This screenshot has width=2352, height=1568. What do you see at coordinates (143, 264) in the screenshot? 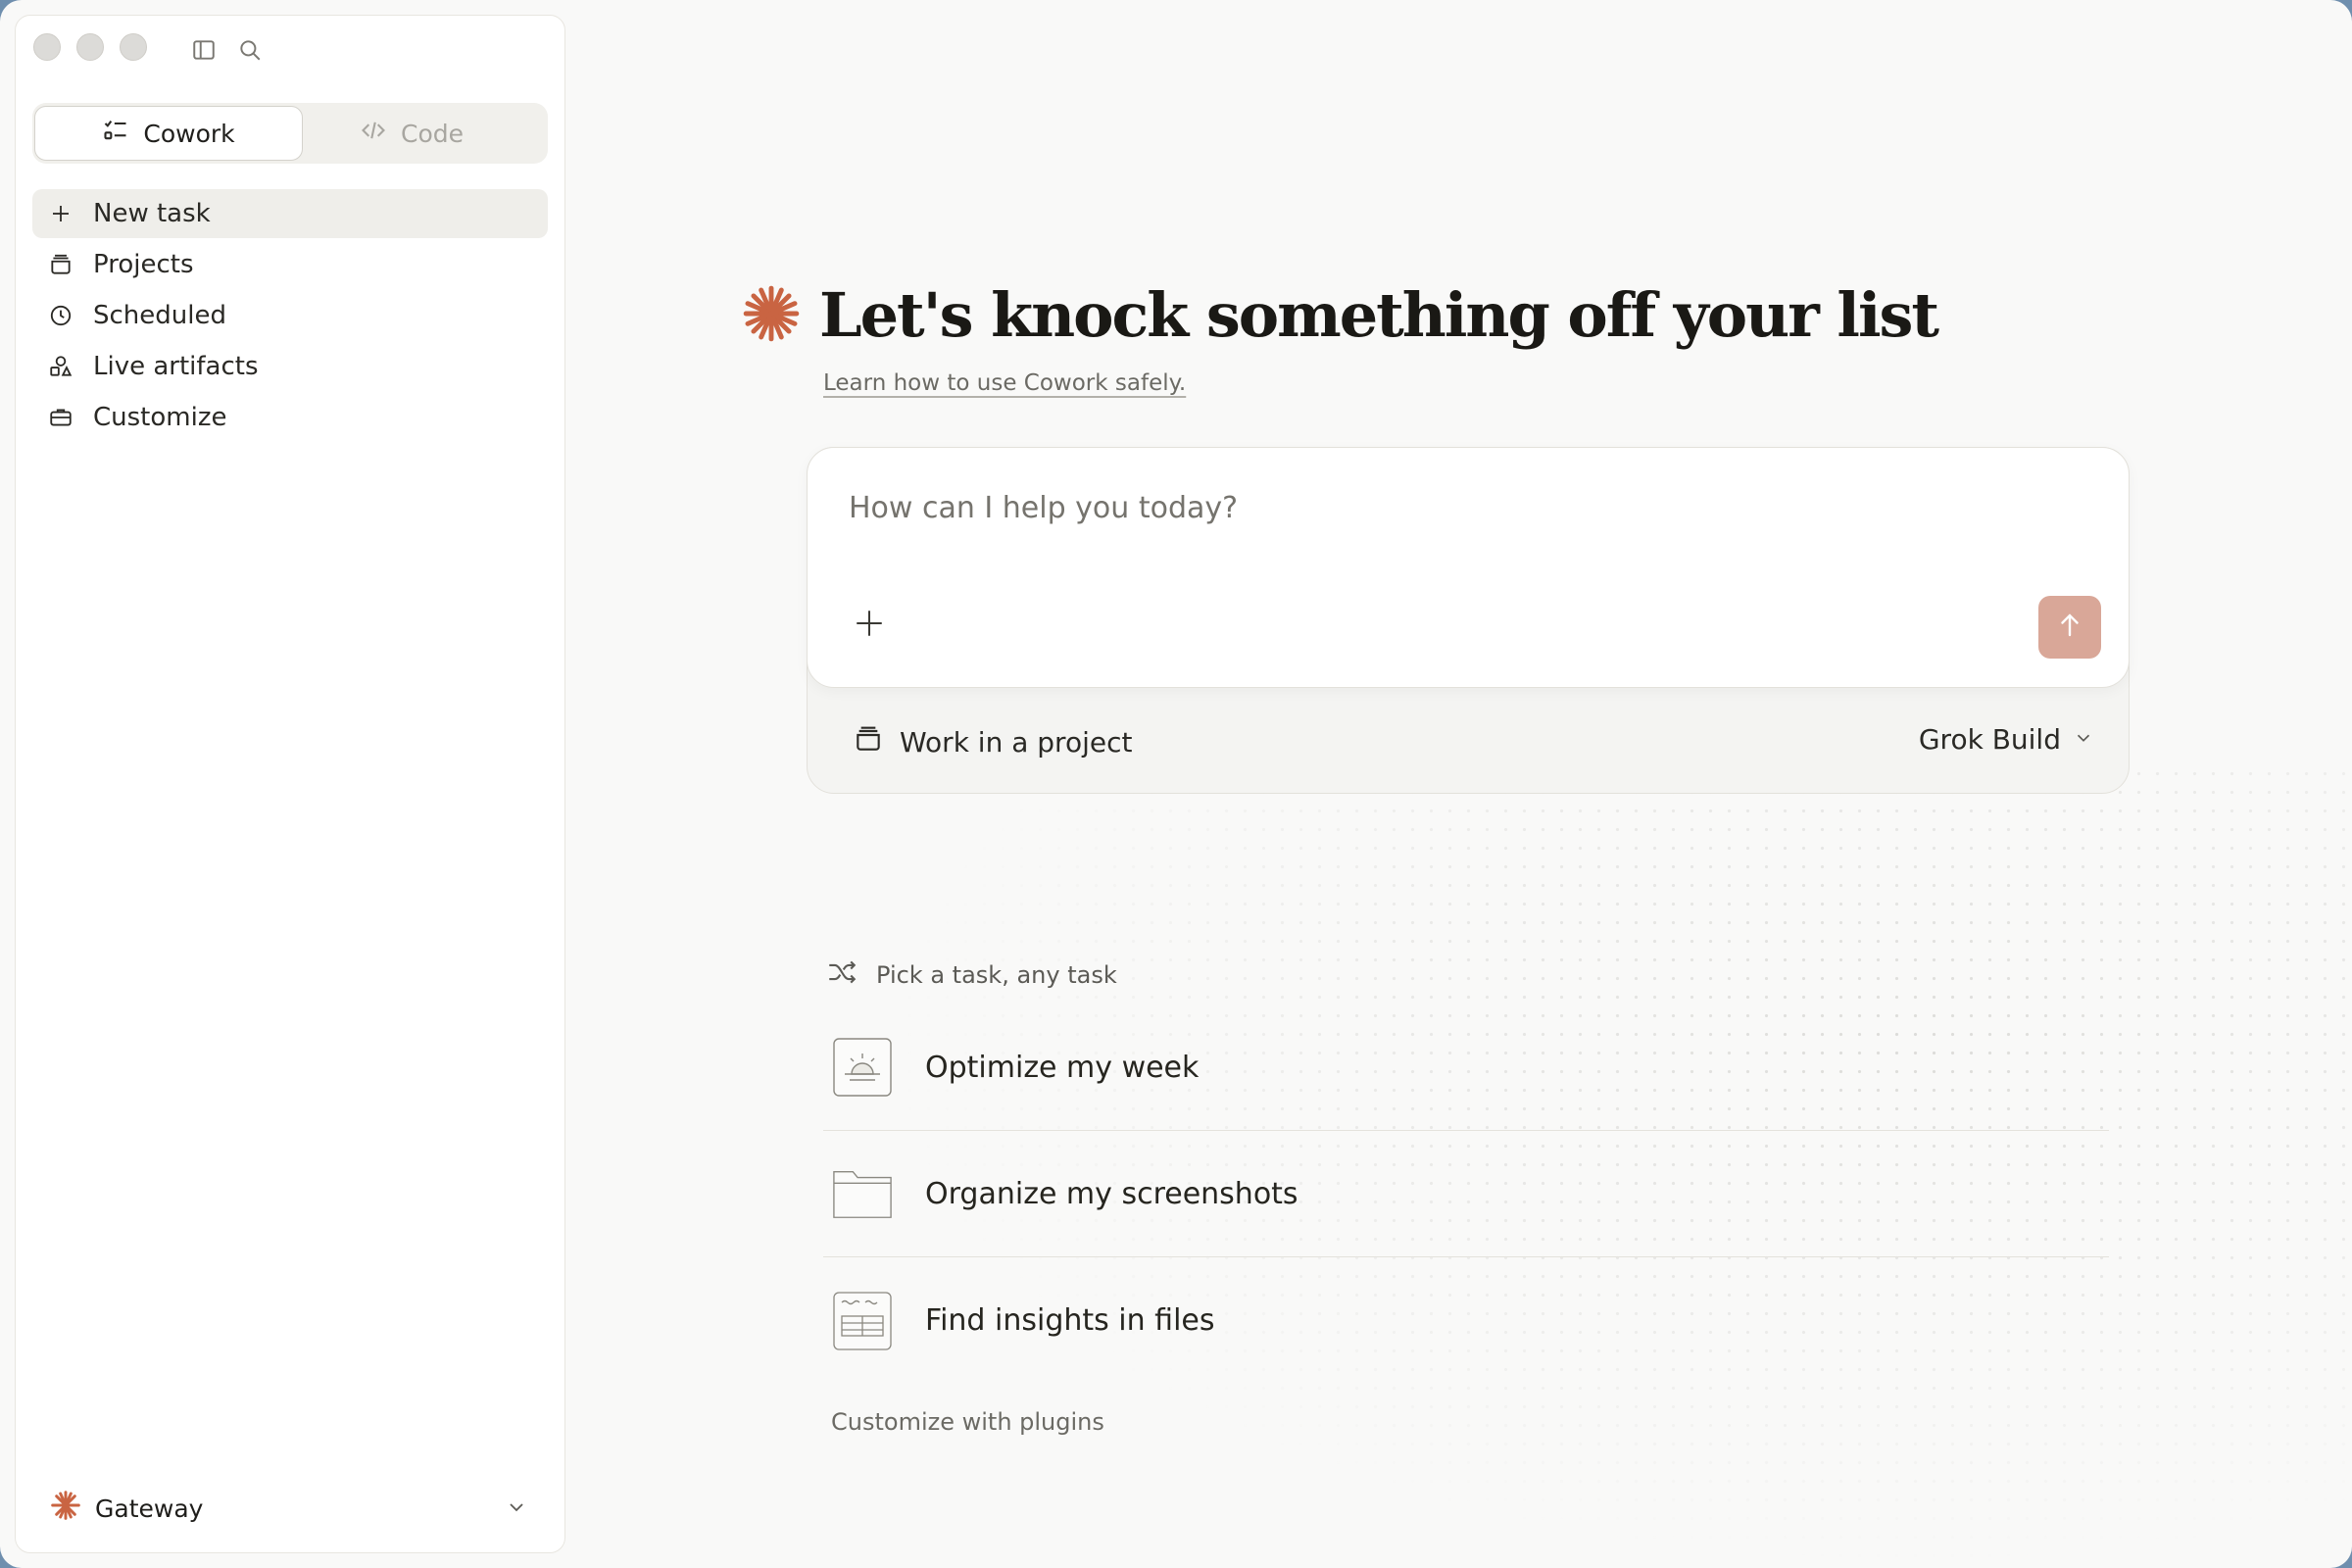
I see `sidebar-item-label: Projects` at bounding box center [143, 264].